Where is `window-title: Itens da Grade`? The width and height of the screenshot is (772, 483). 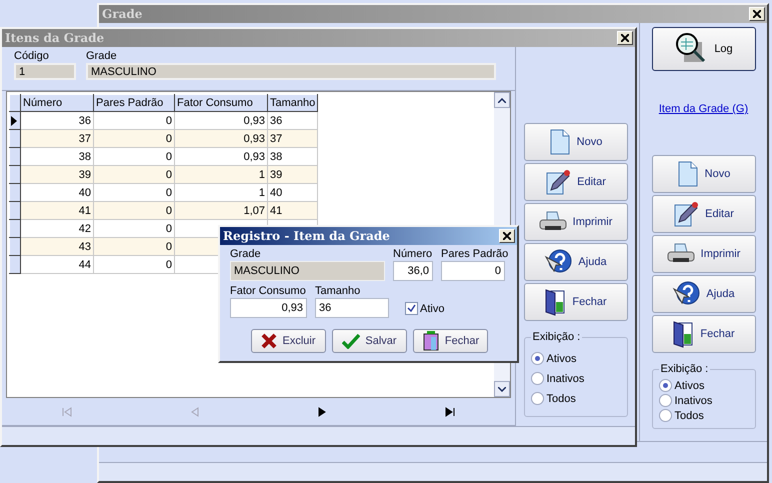
window-title: Itens da Grade is located at coordinates (54, 38).